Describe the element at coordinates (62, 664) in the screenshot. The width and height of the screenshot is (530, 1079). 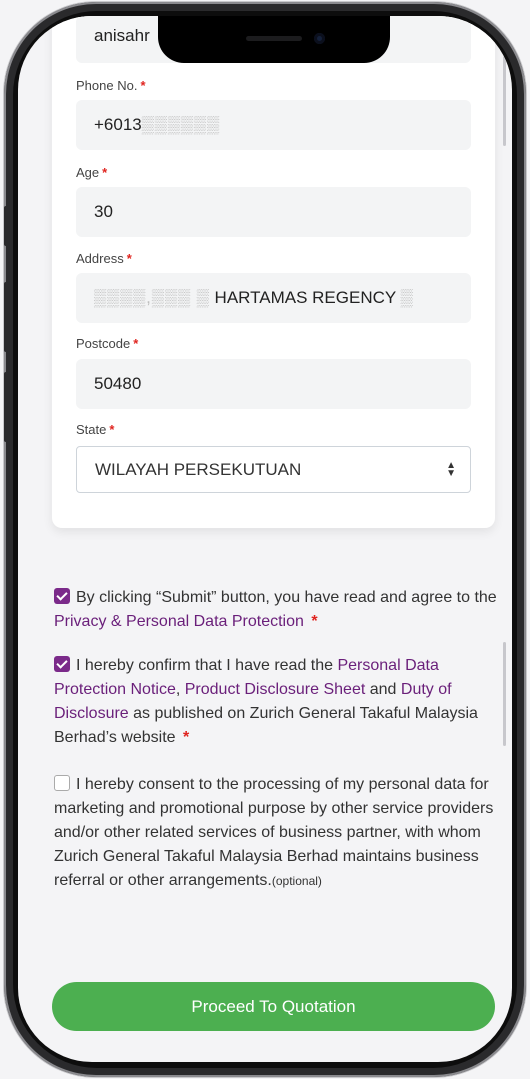
I see `disclosure-checkbox` at that location.